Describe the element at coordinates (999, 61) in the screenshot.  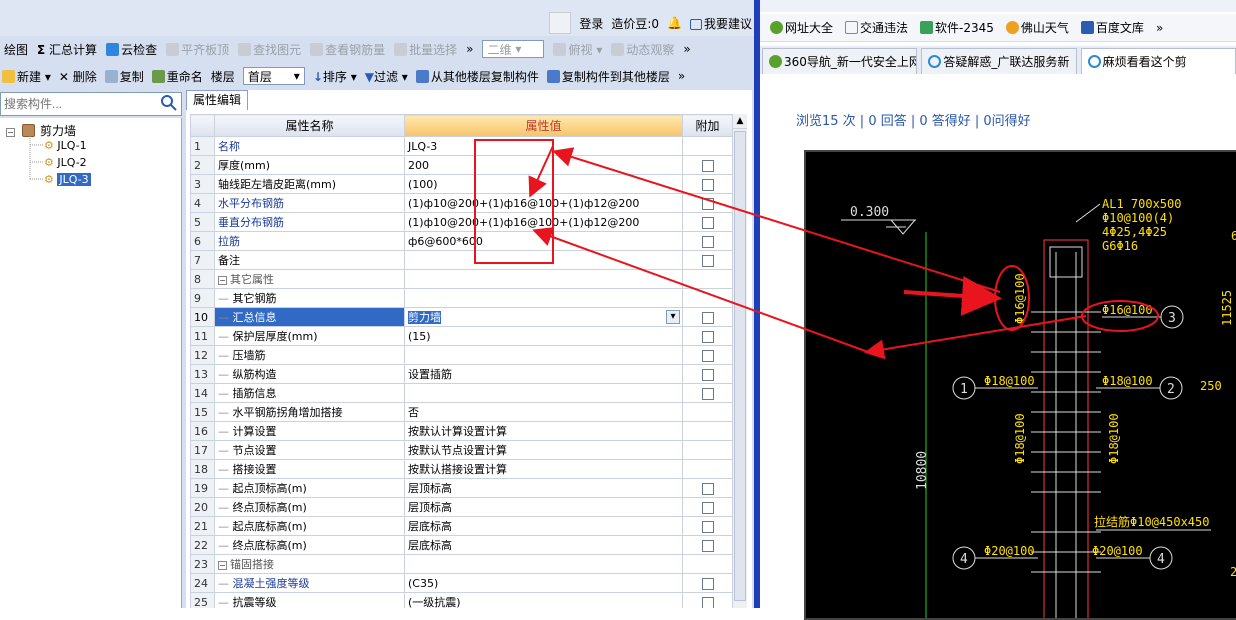
I see `browser-tab-qa: 答疑解惑_广联达服务新` at that location.